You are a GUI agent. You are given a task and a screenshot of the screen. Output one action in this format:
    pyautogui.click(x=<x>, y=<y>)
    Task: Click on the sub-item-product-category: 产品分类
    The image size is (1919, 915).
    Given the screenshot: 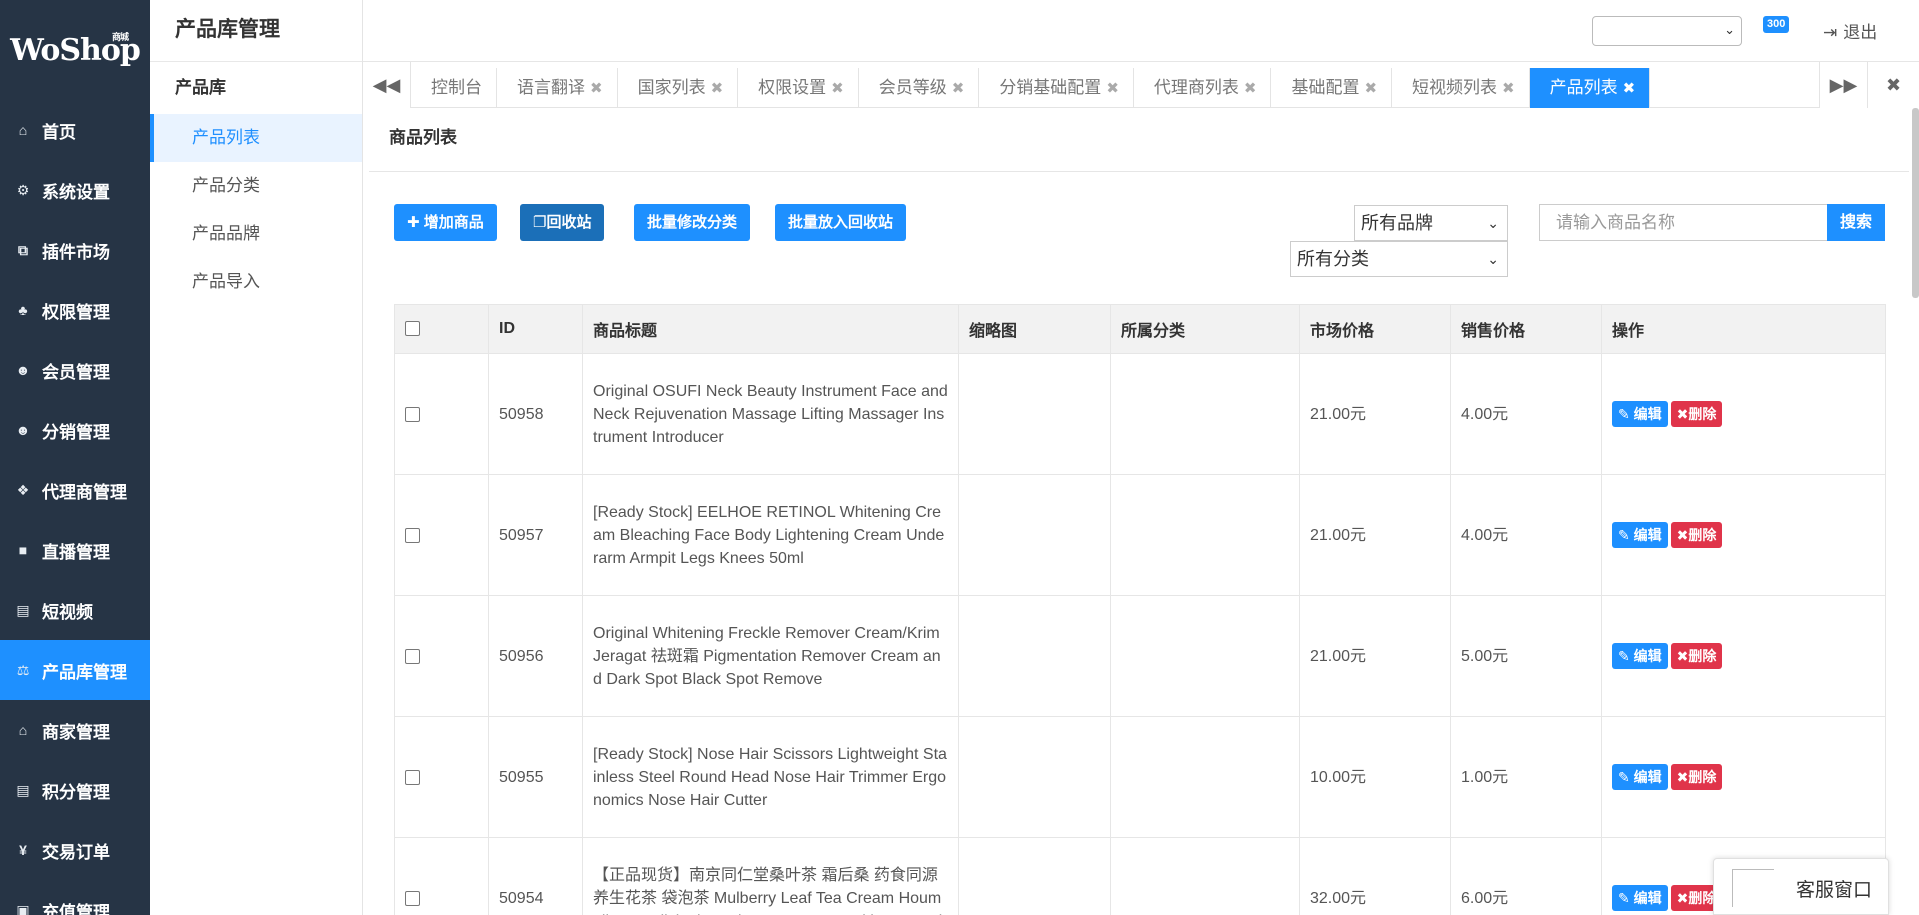 What is the action you would take?
    pyautogui.click(x=256, y=186)
    